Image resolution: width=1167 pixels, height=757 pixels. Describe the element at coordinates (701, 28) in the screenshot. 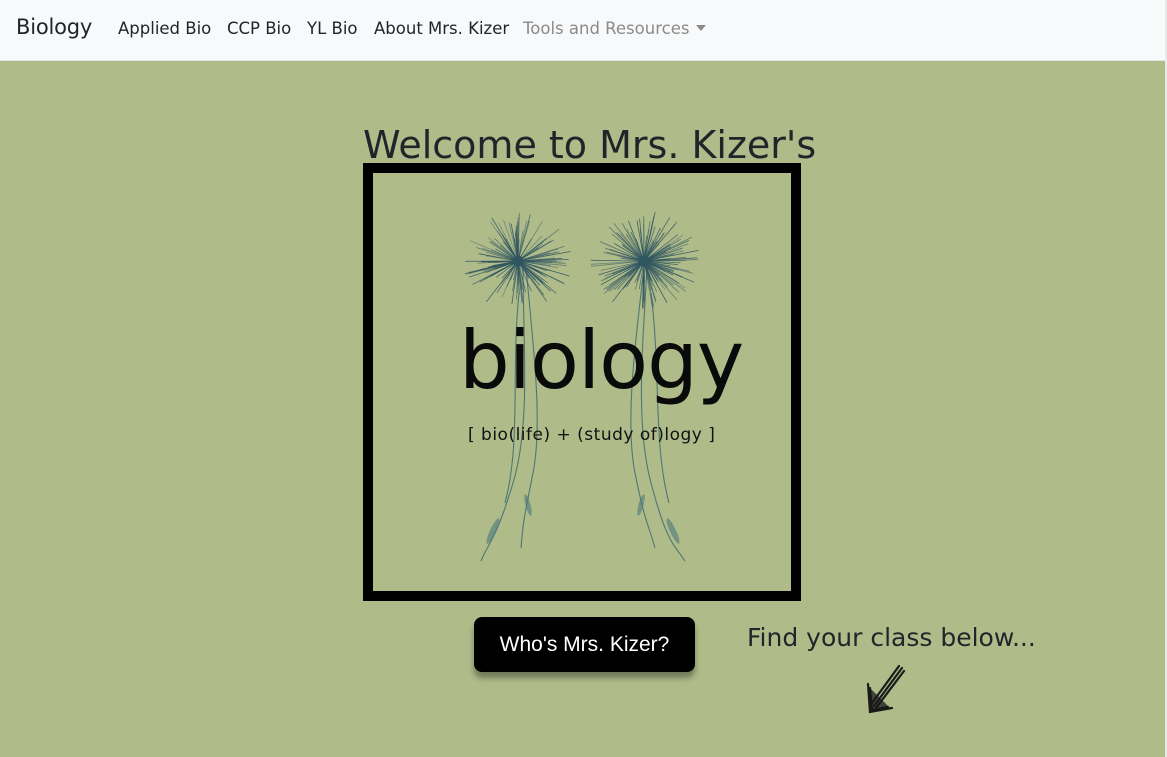

I see `caret-down-icon` at that location.